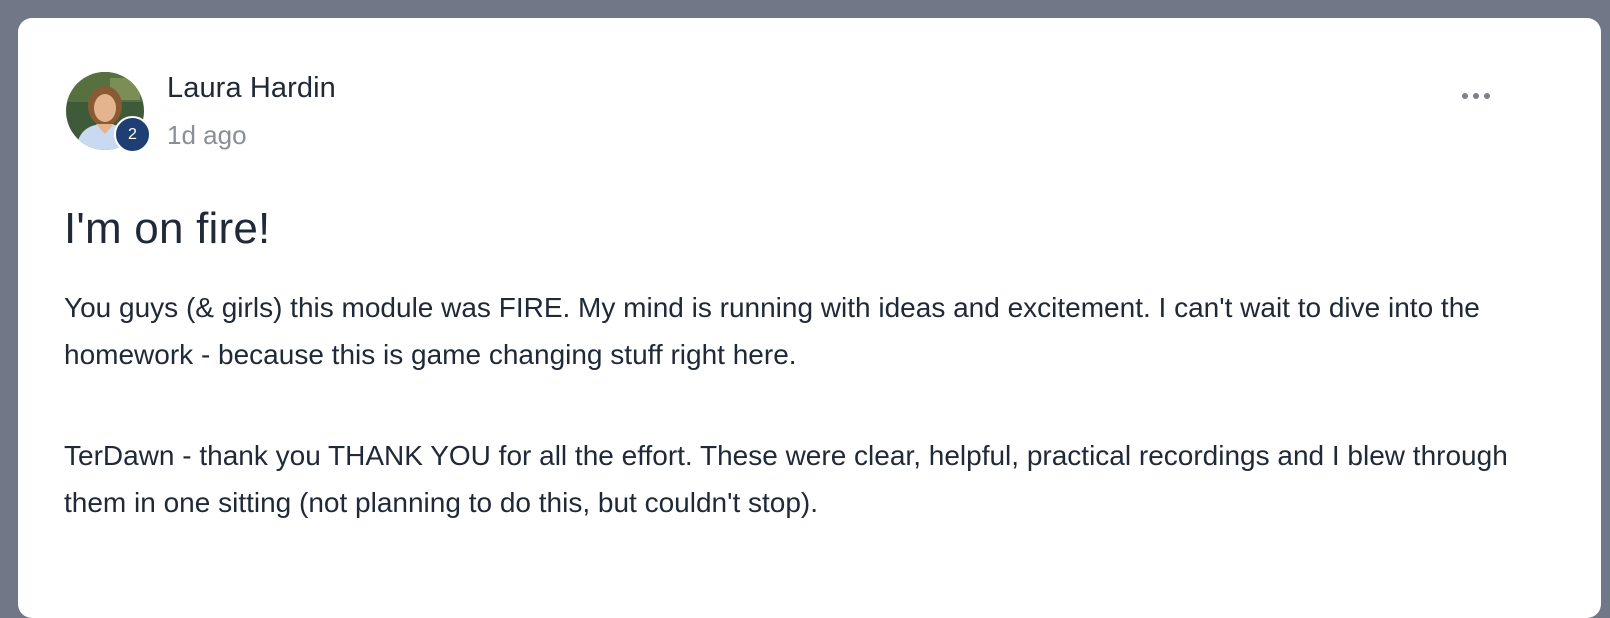  What do you see at coordinates (251, 88) in the screenshot?
I see `author-name: Laura Hardin` at bounding box center [251, 88].